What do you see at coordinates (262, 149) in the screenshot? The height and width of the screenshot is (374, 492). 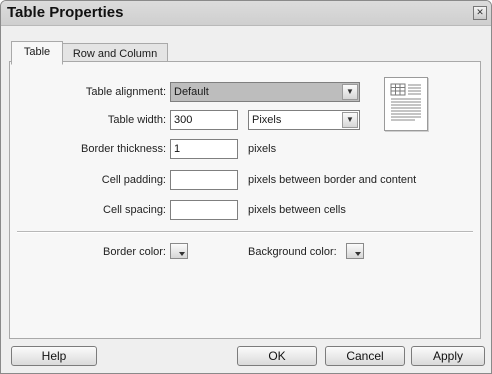 I see `border-thickness-unit: pixels` at bounding box center [262, 149].